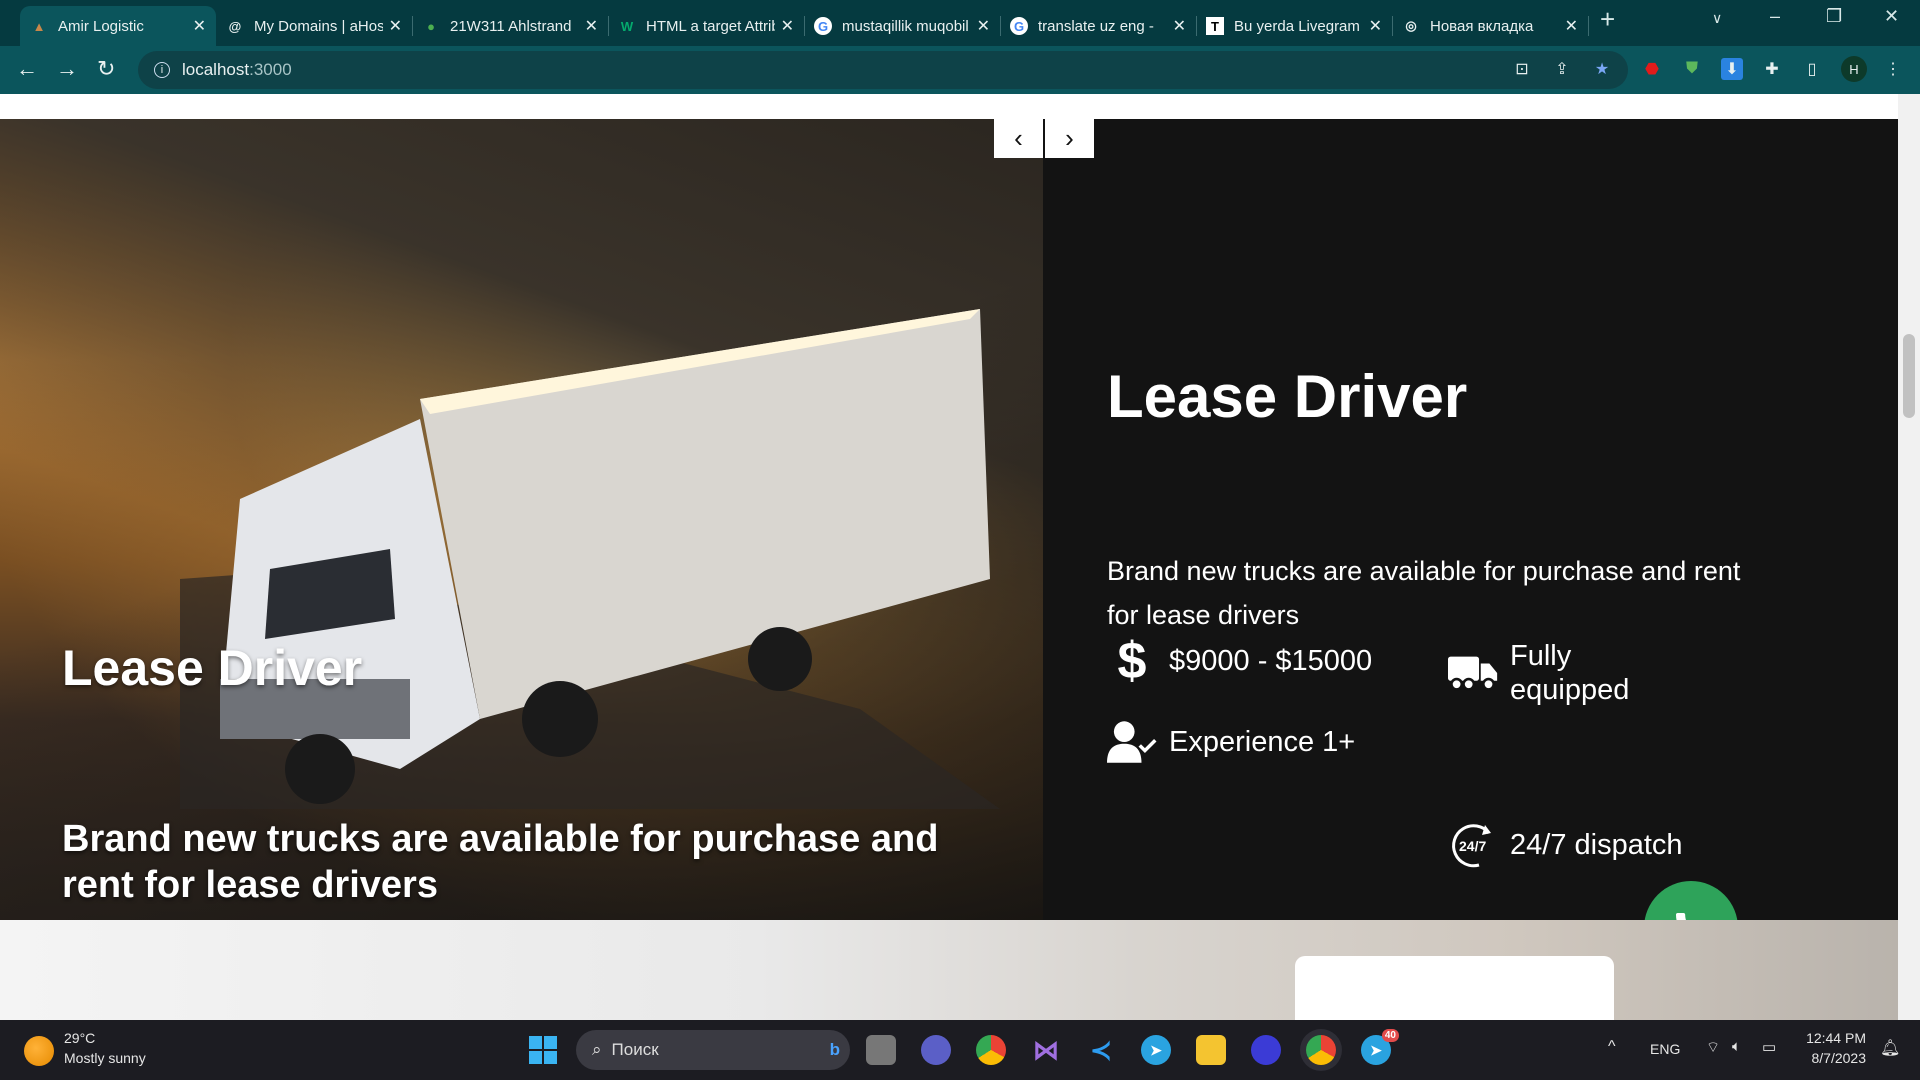 This screenshot has width=1920, height=1080. I want to click on truck-icon, so click(1473, 673).